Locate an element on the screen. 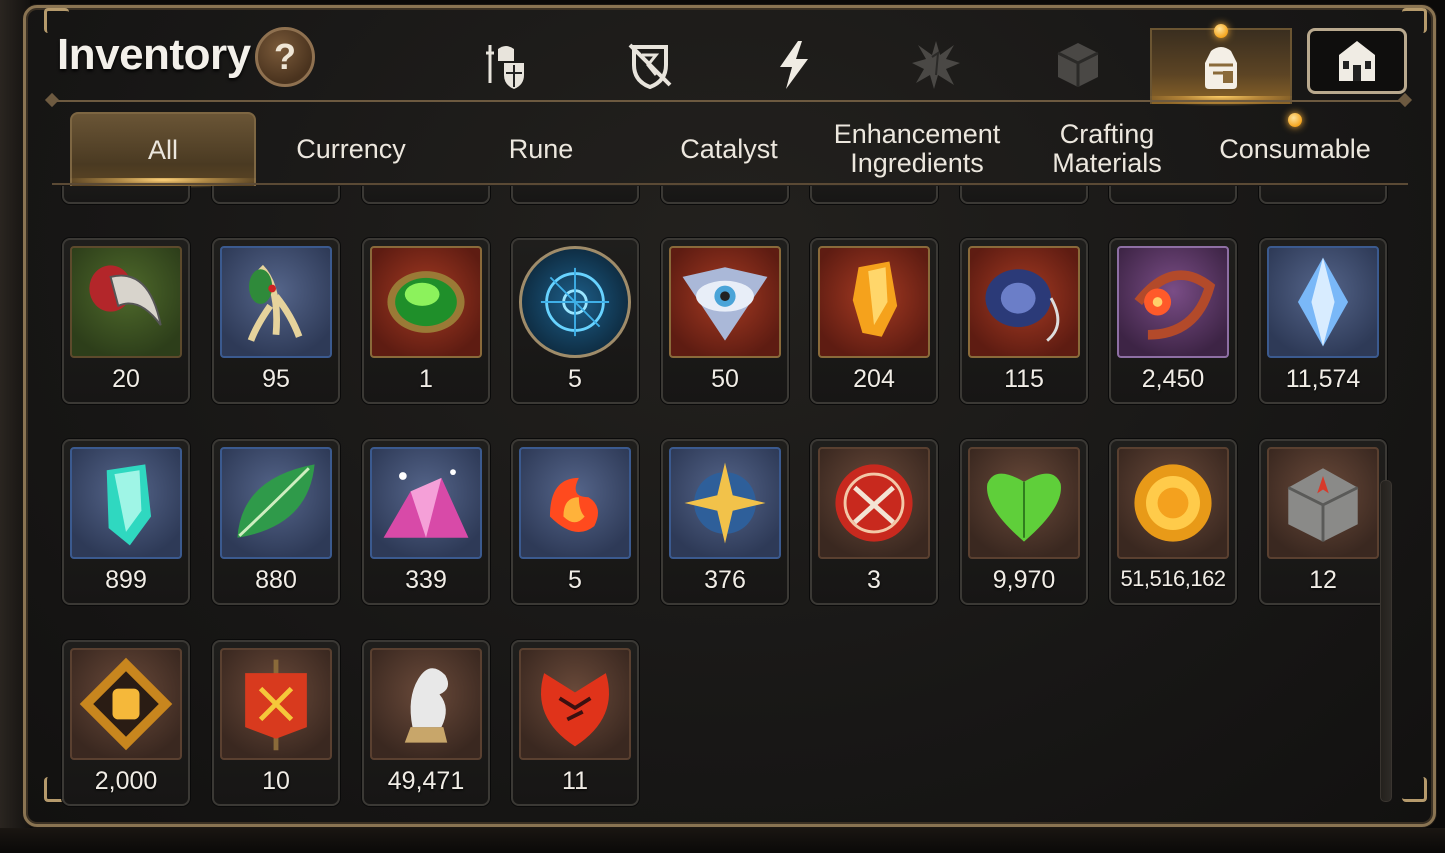 Image resolution: width=1445 pixels, height=853 pixels. item-slot-partial: 3 is located at coordinates (575, 195).